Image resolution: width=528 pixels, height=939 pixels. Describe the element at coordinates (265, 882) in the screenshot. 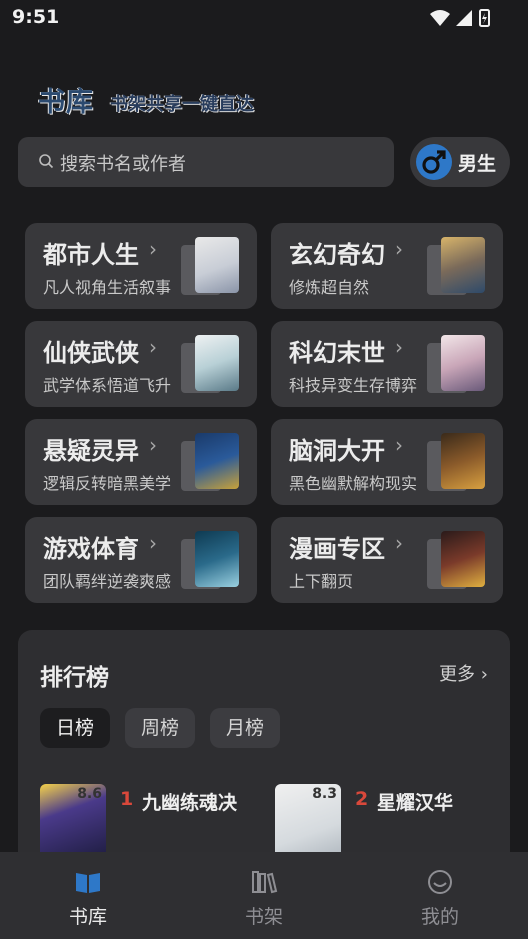

I see `bookshelf-icon` at that location.